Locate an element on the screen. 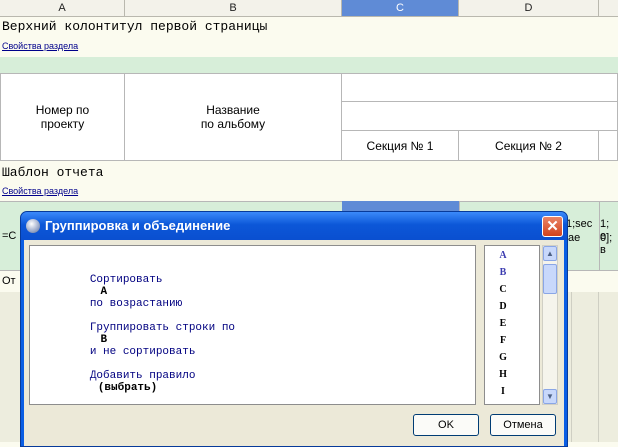  table-header-album-name-label: Название по альбому is located at coordinates (233, 117).